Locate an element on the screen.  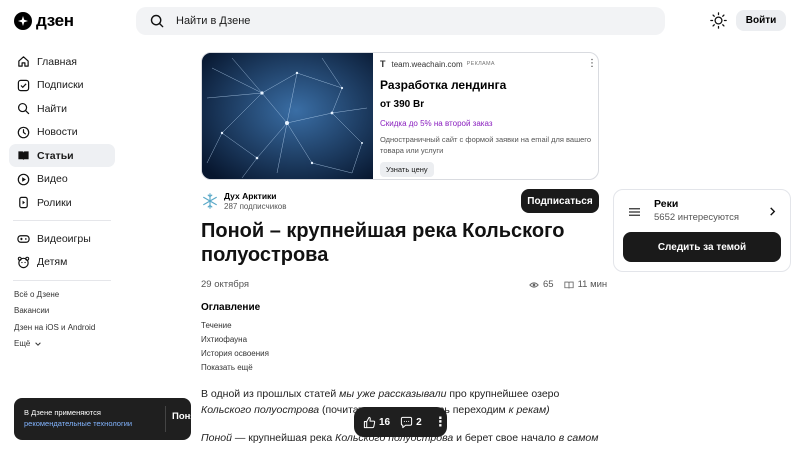
ad-network-image is located at coordinates (287, 116).